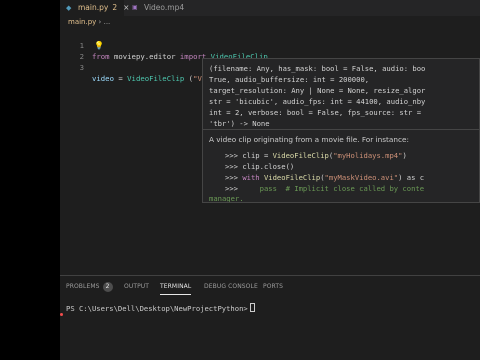 The image size is (480, 360). What do you see at coordinates (260, 166) in the screenshot?
I see `example-line: >>> clip.close()` at bounding box center [260, 166].